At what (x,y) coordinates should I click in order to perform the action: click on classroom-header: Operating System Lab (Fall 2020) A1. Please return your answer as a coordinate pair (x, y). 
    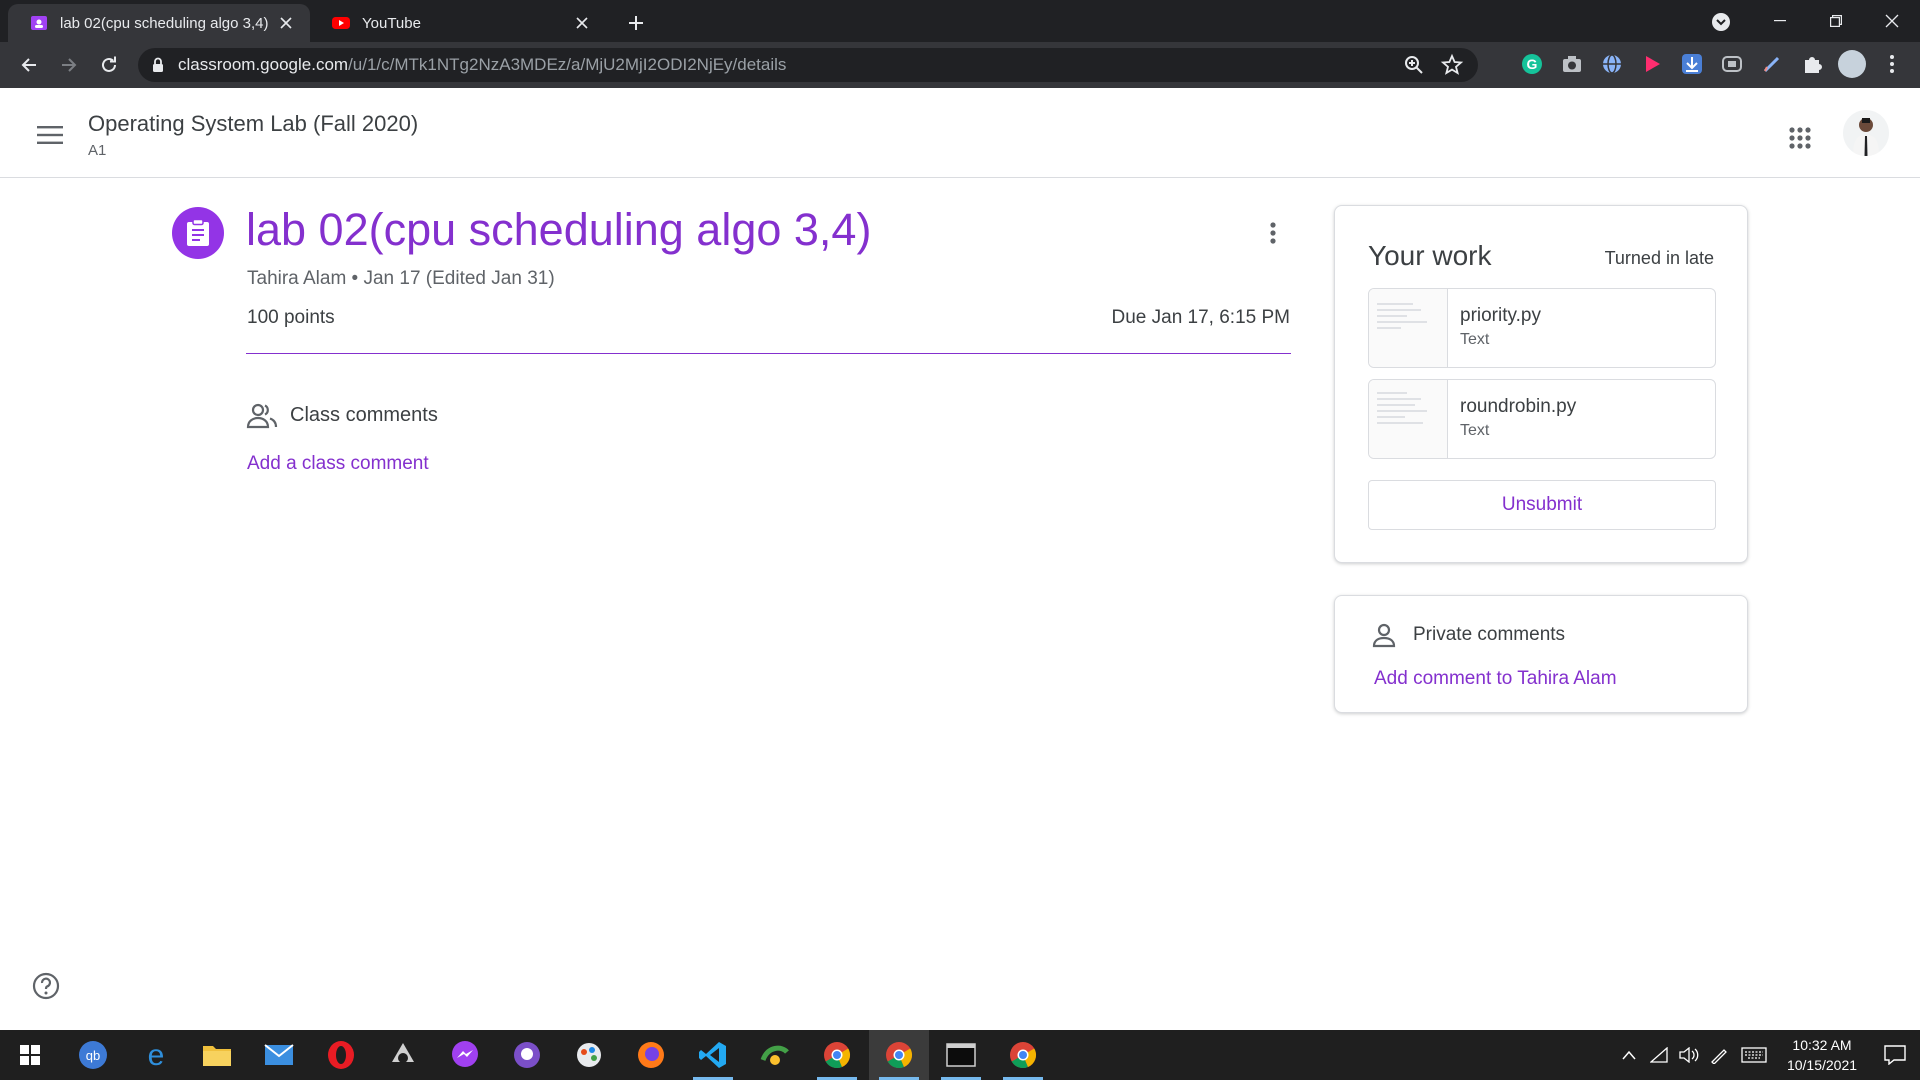
    Looking at the image, I should click on (960, 133).